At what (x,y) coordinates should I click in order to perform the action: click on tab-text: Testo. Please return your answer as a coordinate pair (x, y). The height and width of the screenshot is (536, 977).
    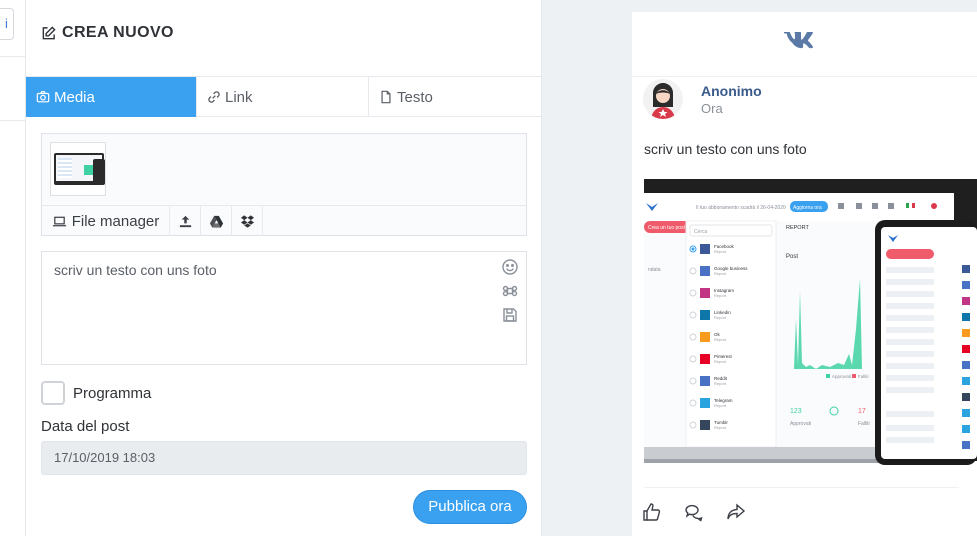
    Looking at the image, I should click on (455, 97).